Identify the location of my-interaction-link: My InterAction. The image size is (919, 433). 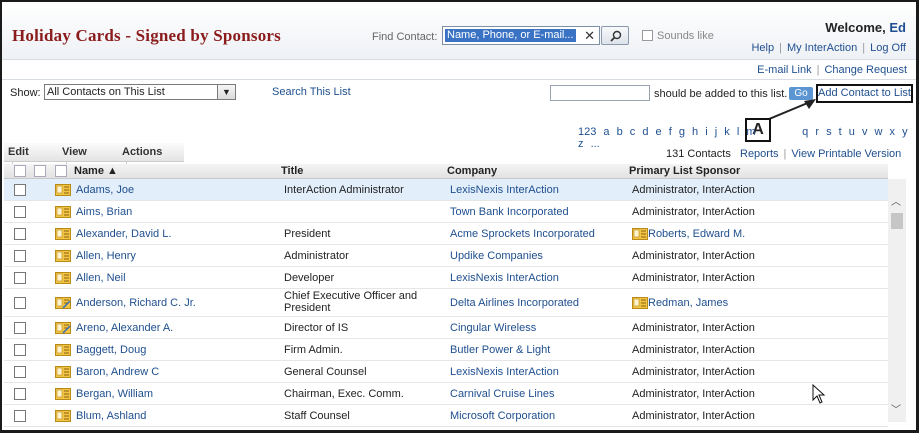
(822, 48).